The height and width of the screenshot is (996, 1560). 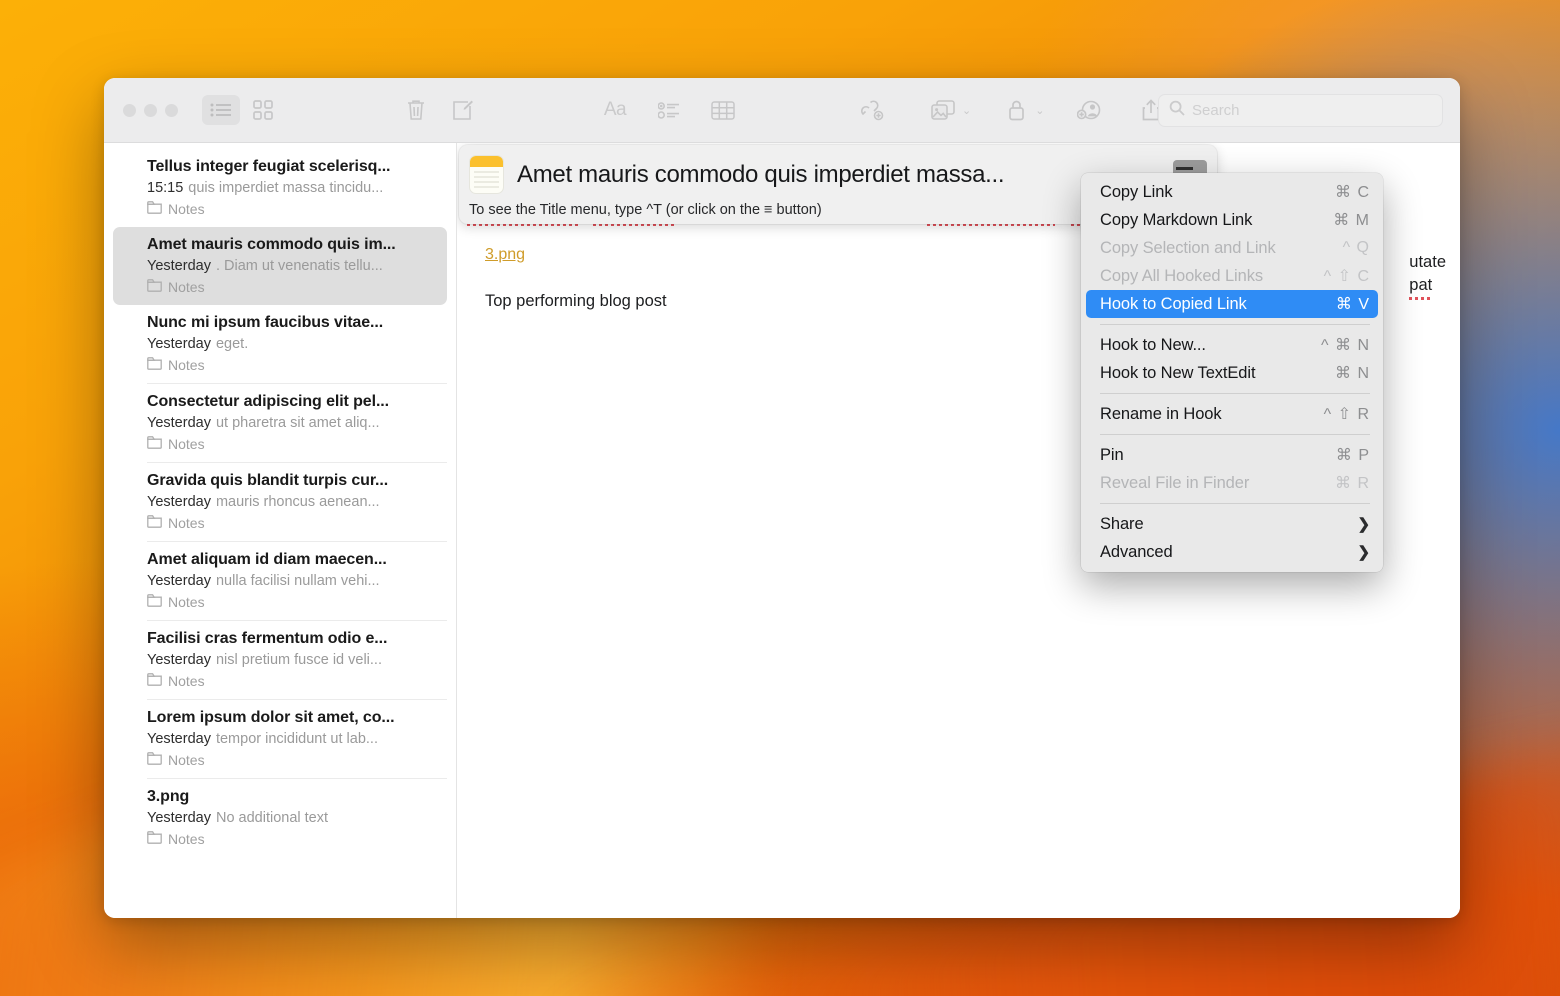 I want to click on note-overflow-fragment-1: utate, so click(x=1427, y=262).